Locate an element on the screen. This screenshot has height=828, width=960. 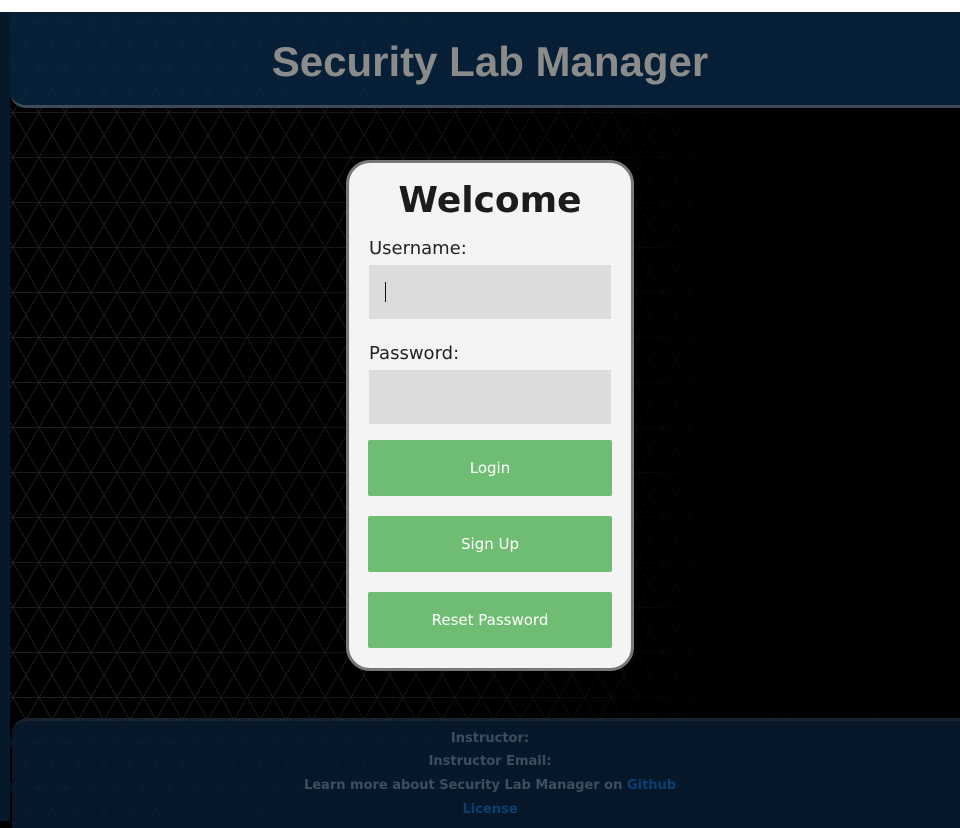
username-input is located at coordinates (490, 292).